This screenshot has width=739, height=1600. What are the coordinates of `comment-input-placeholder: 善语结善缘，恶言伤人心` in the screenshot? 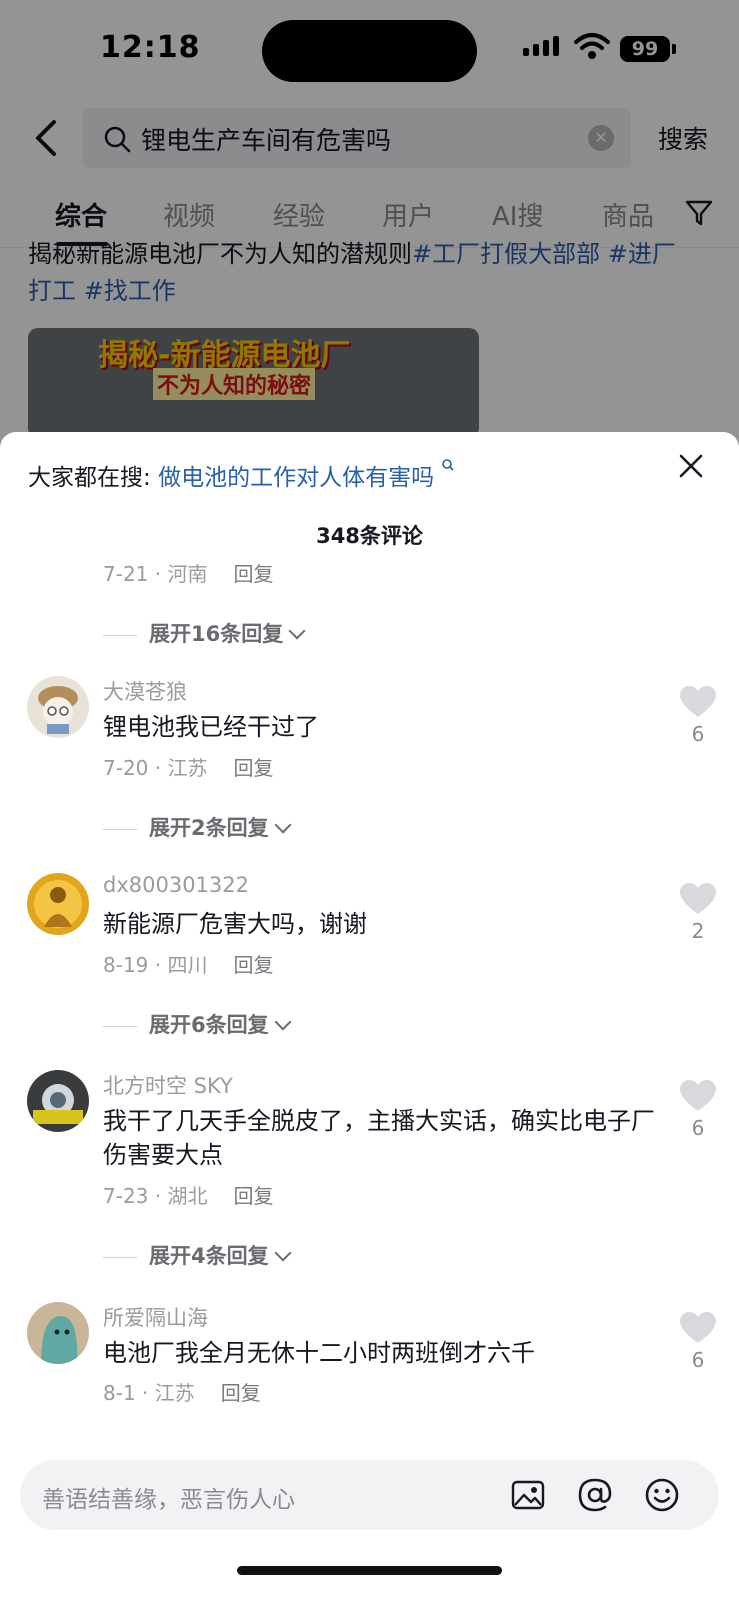 It's located at (168, 1500).